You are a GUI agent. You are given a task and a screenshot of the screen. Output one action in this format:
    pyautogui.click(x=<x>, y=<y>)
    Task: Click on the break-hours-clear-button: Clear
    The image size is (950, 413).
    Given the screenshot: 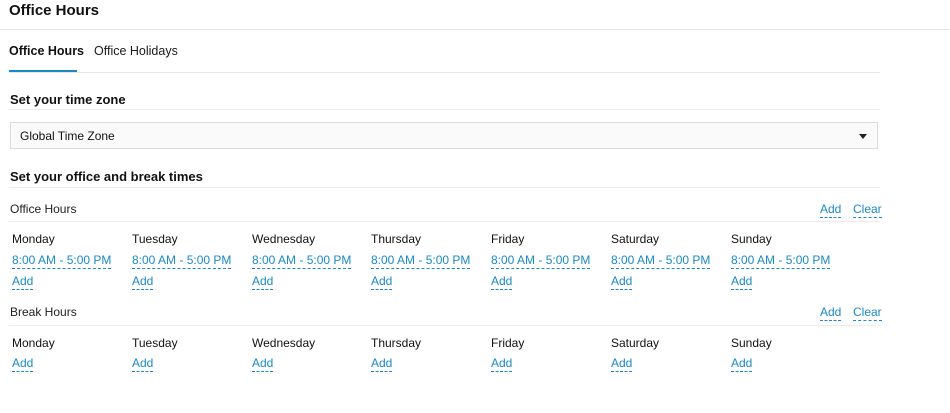 What is the action you would take?
    pyautogui.click(x=867, y=313)
    